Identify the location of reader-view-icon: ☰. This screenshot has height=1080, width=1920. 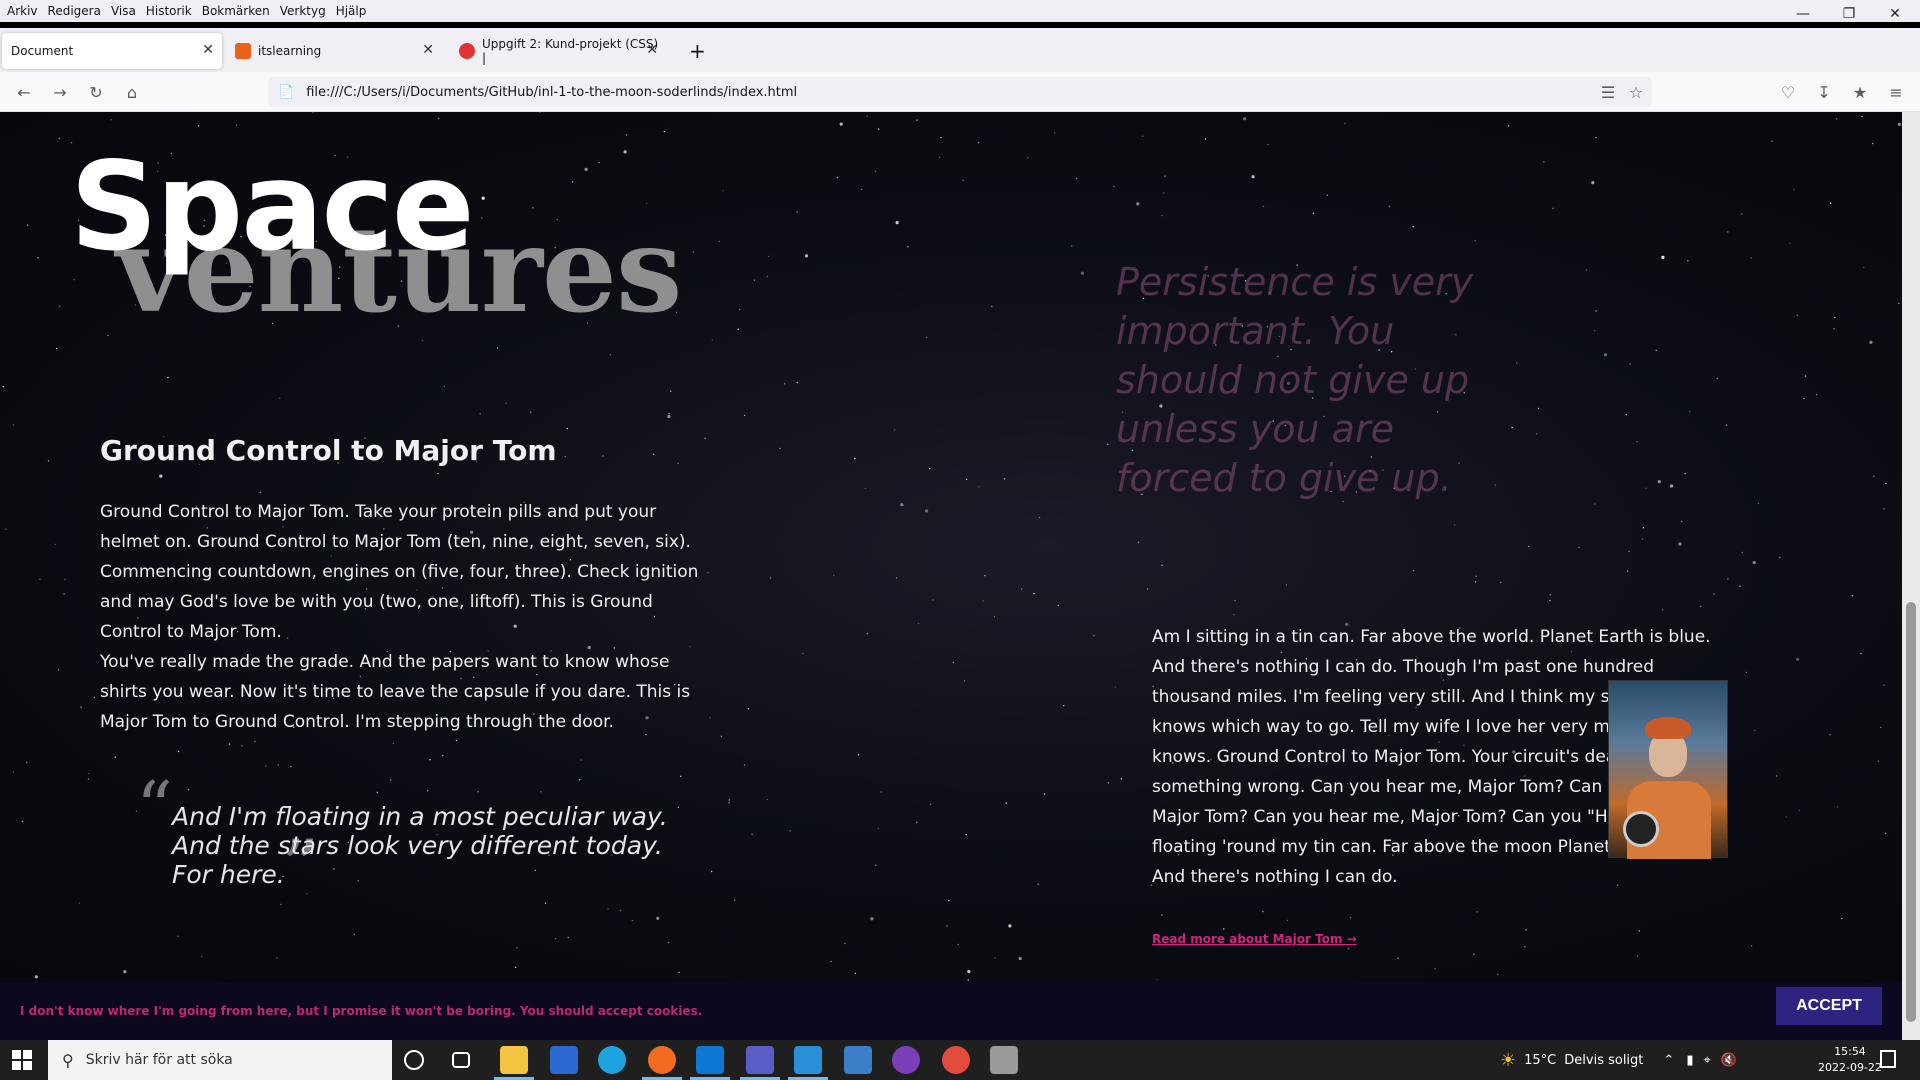
(1608, 92).